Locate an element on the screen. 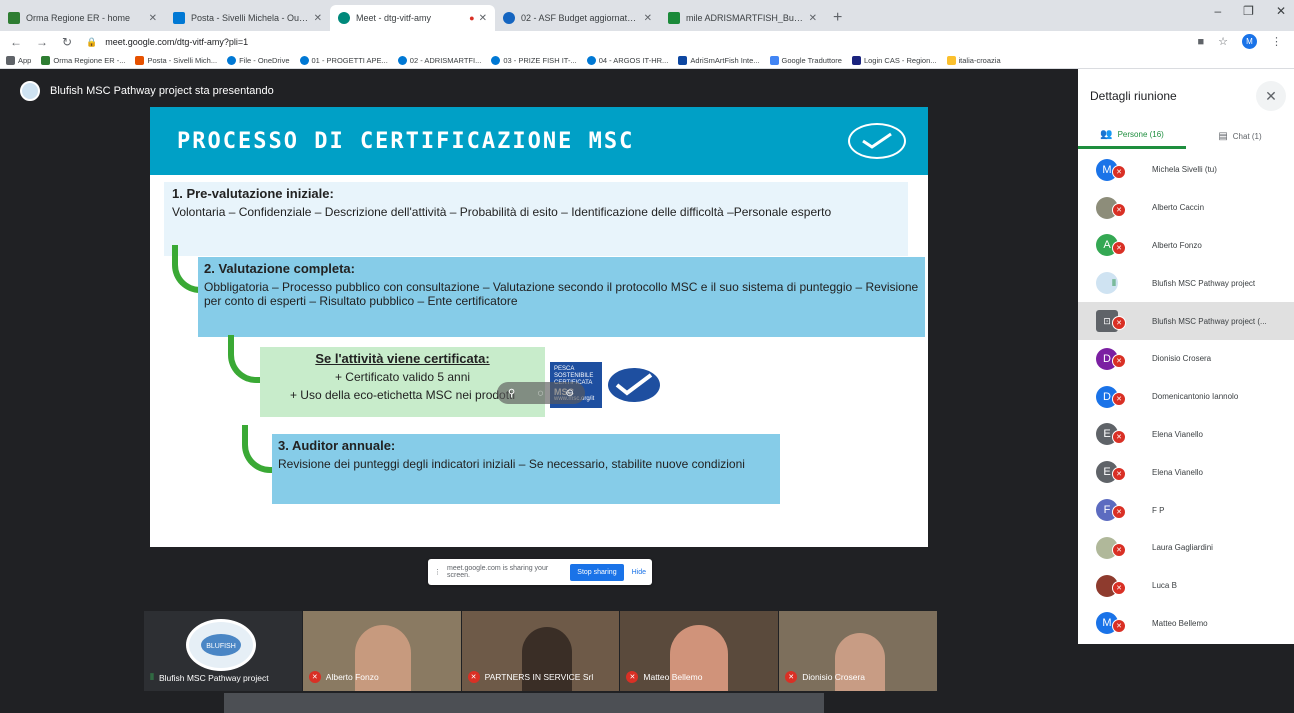 The height and width of the screenshot is (713, 1294). profile-avatar: M is located at coordinates (1249, 41).